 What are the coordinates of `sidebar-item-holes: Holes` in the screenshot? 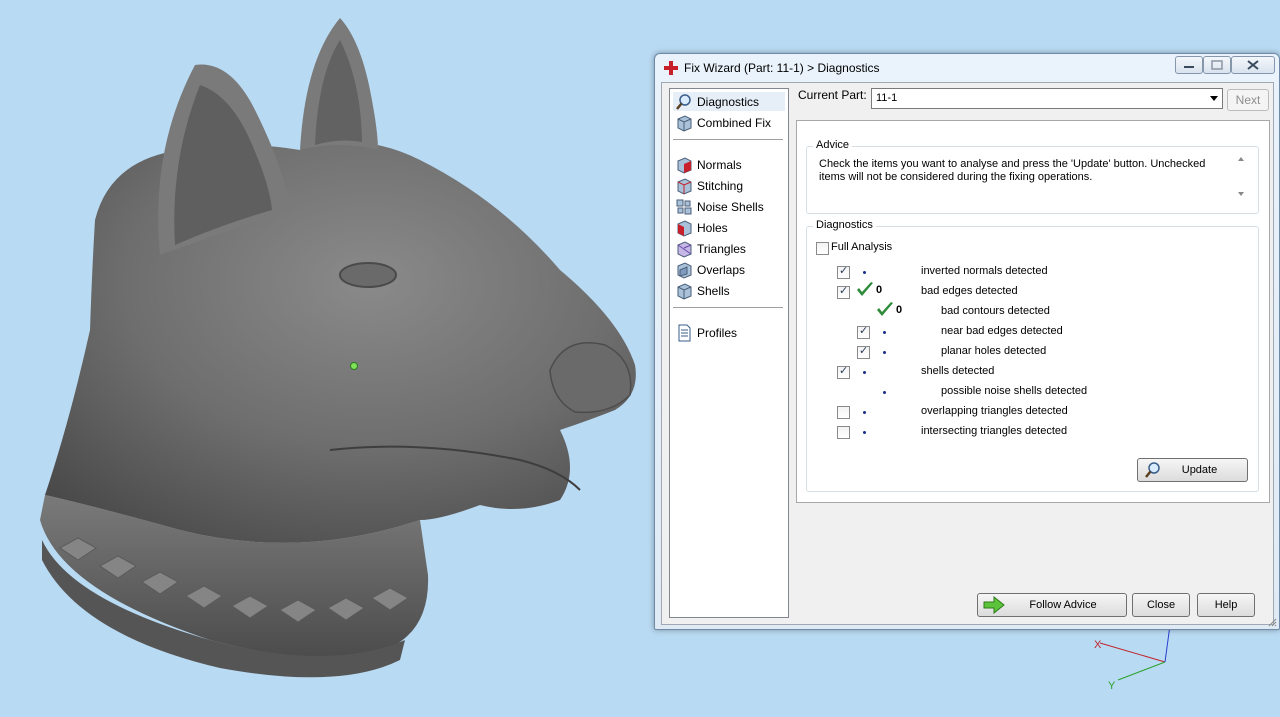 It's located at (729, 227).